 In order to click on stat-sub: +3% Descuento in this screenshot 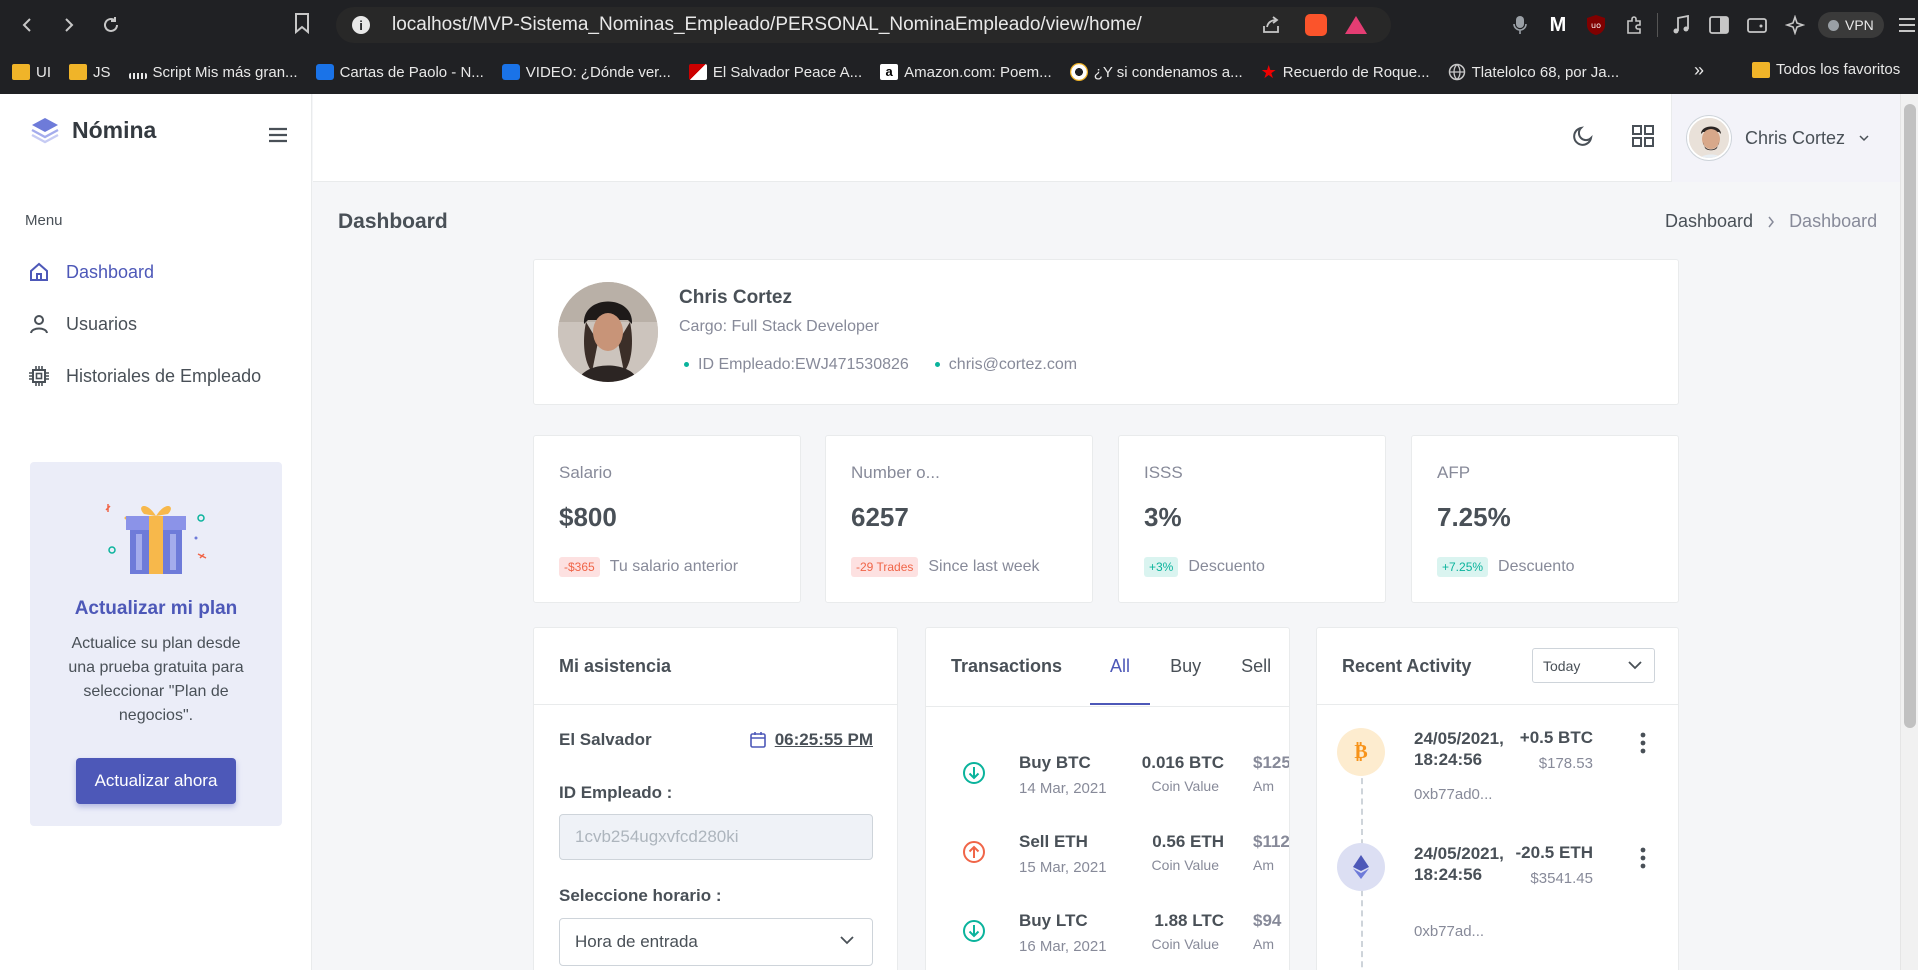, I will do `click(1204, 567)`.